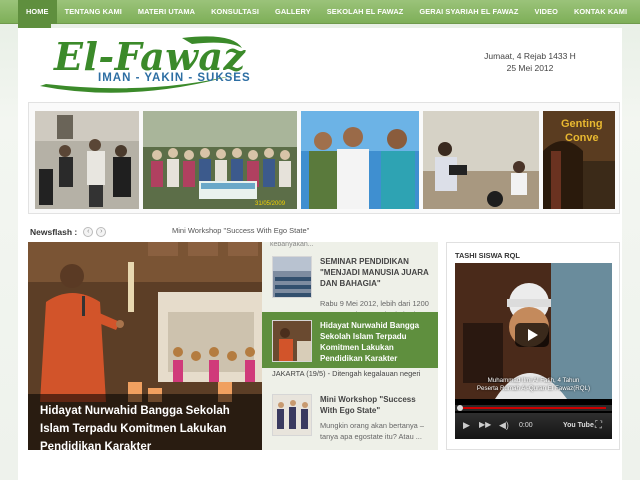 Image resolution: width=640 pixels, height=480 pixels. I want to click on widget-title: TASHI SISWA RQL, so click(487, 255).